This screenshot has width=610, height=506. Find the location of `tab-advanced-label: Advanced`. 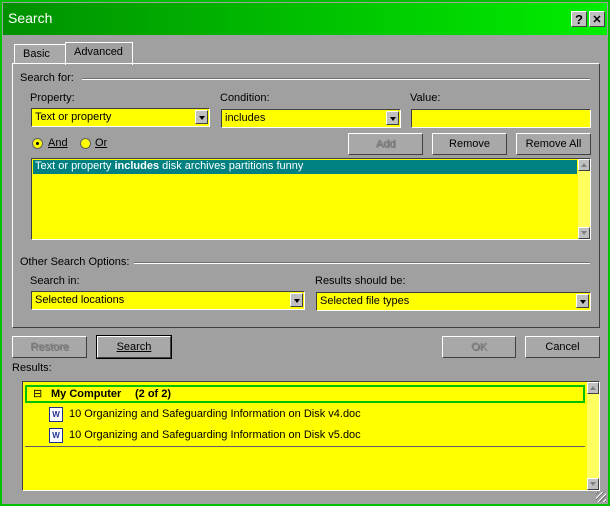

tab-advanced-label: Advanced is located at coordinates (98, 52).